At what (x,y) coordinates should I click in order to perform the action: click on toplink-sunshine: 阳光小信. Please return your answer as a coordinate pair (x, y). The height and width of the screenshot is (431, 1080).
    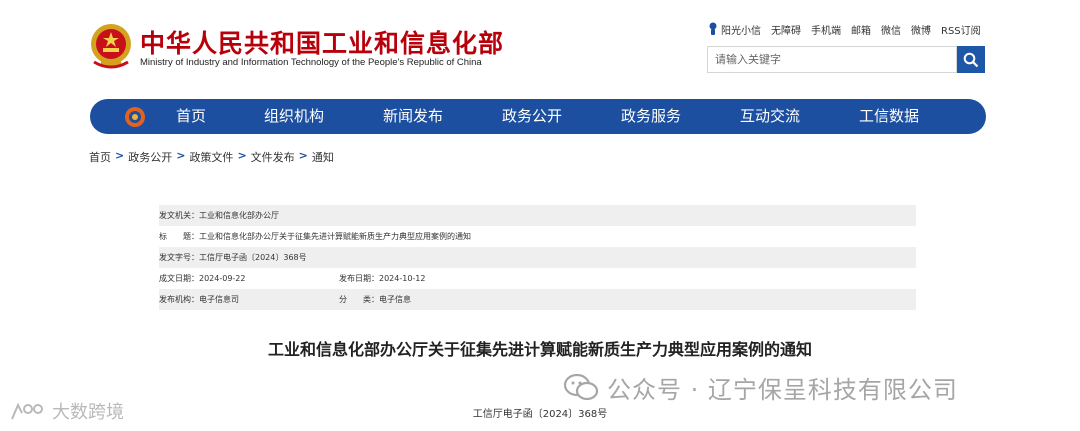
    Looking at the image, I should click on (734, 29).